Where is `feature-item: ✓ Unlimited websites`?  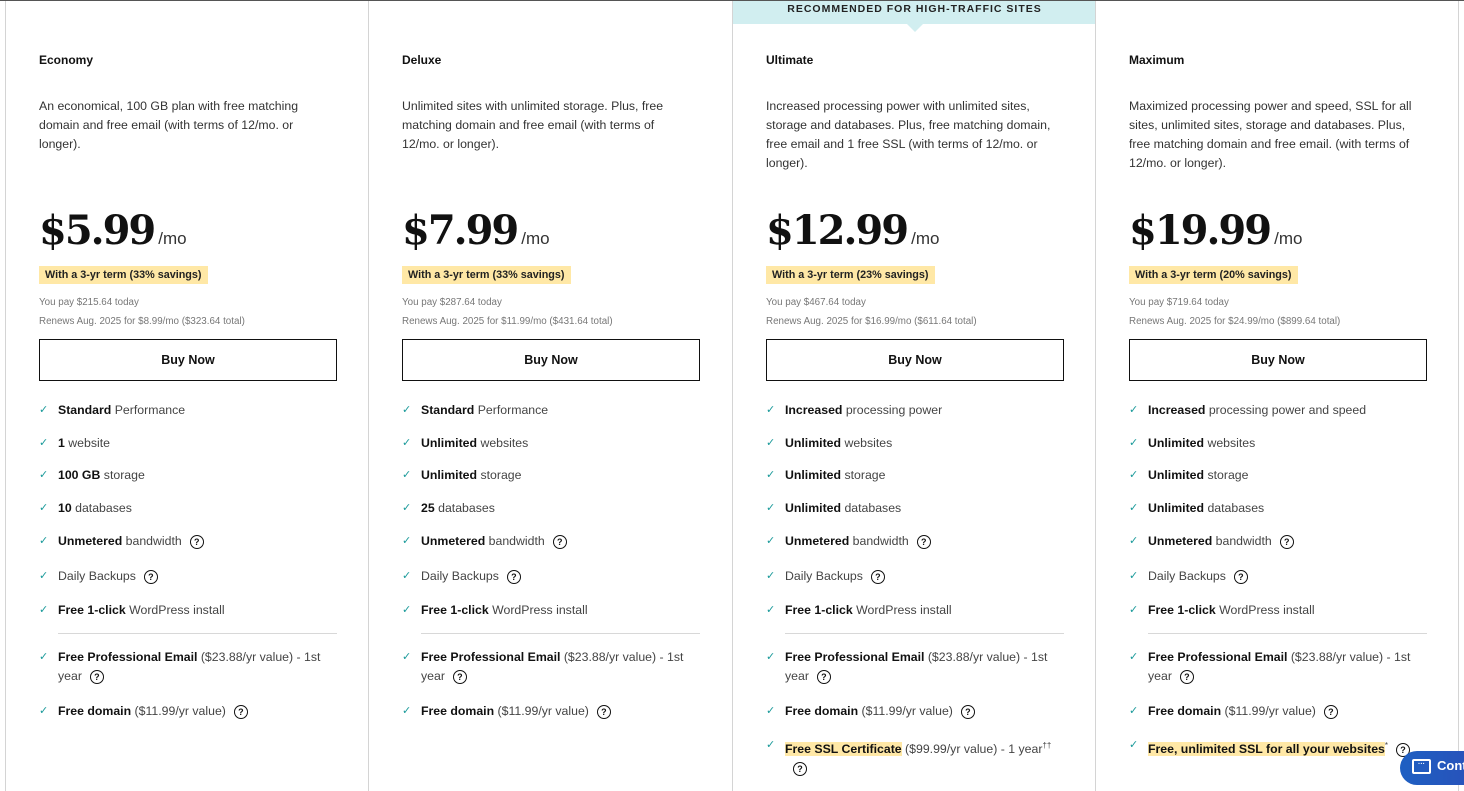
feature-item: ✓ Unlimited websites is located at coordinates (1278, 443).